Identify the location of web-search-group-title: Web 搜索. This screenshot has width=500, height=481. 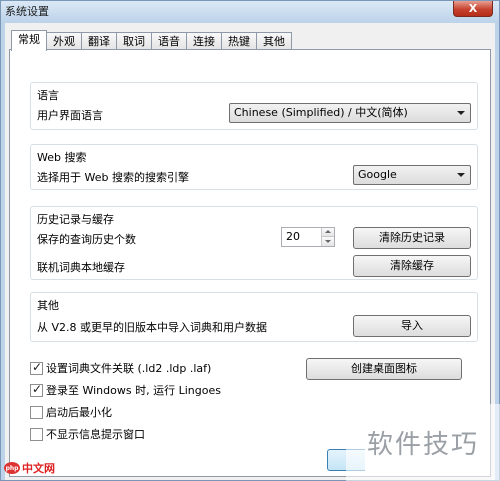
(62, 157).